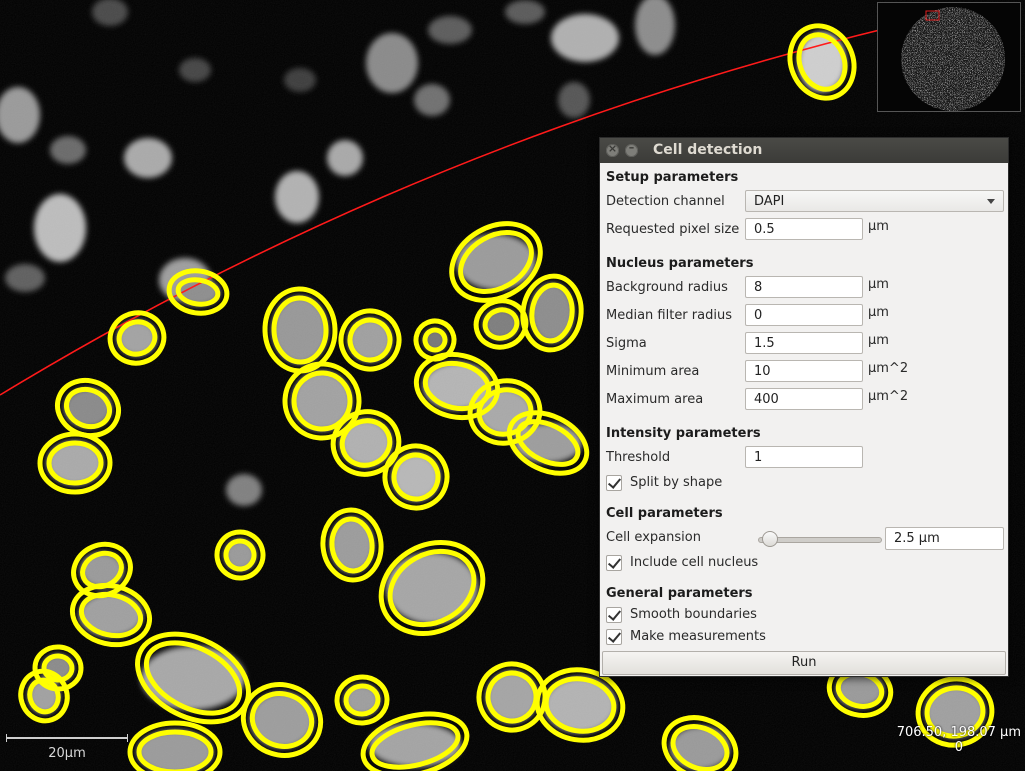 The image size is (1025, 771). What do you see at coordinates (665, 201) in the screenshot?
I see `detection-channel-label: Detection channel` at bounding box center [665, 201].